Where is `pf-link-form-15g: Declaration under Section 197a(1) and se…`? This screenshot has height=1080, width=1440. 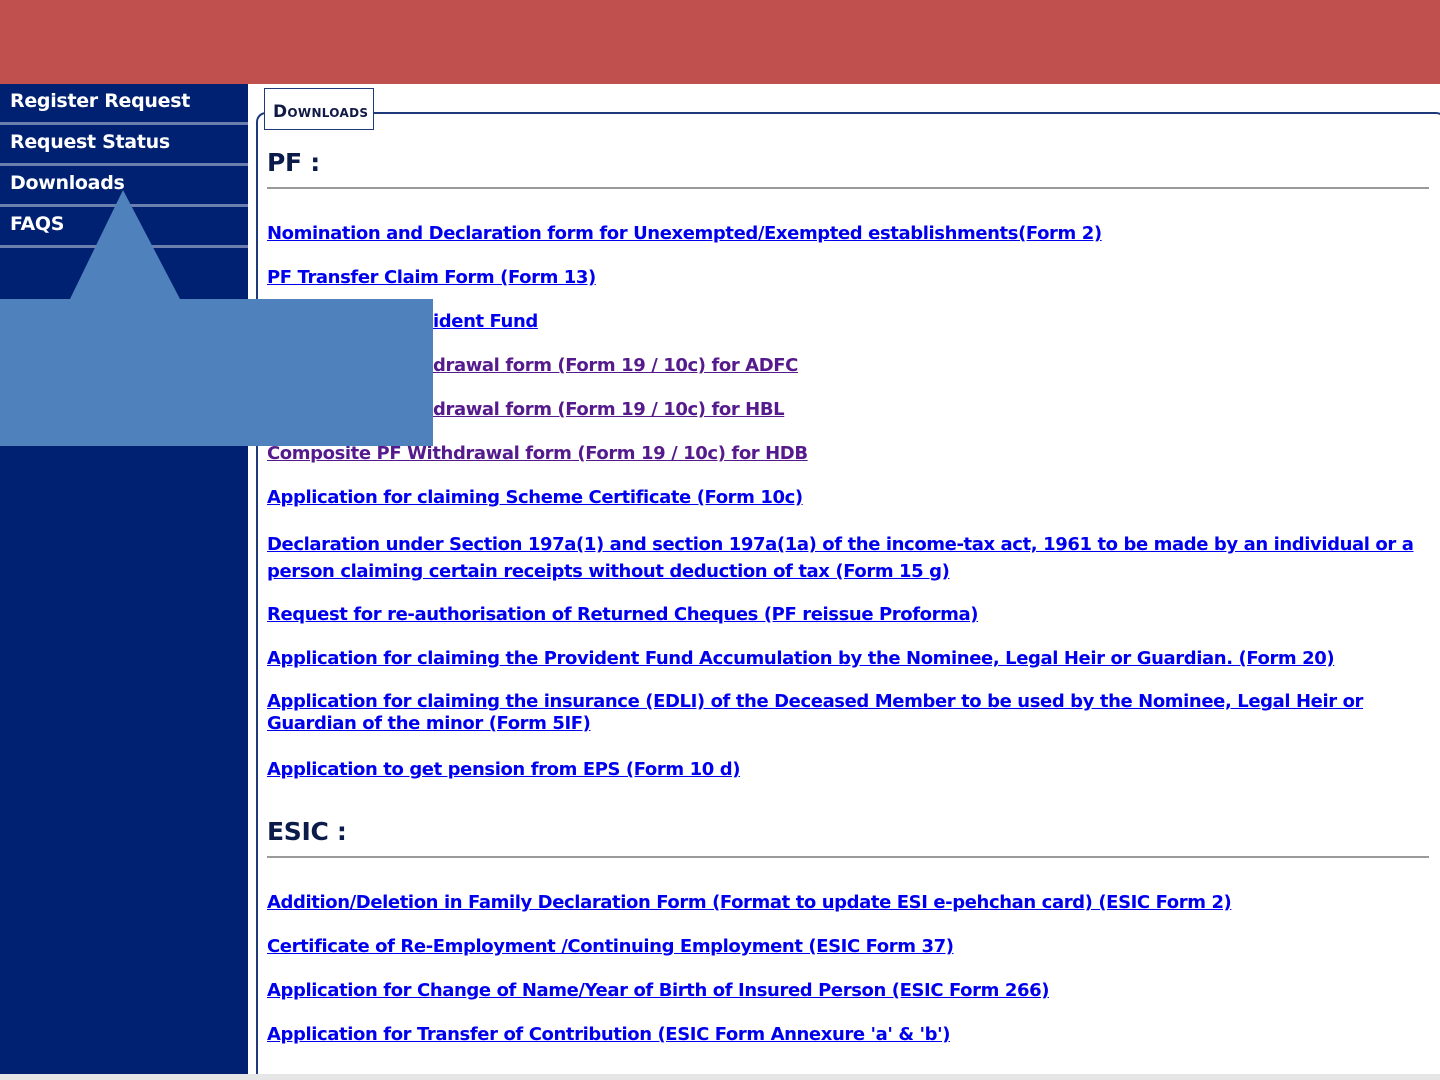 pf-link-form-15g: Declaration under Section 197a(1) and se… is located at coordinates (842, 558).